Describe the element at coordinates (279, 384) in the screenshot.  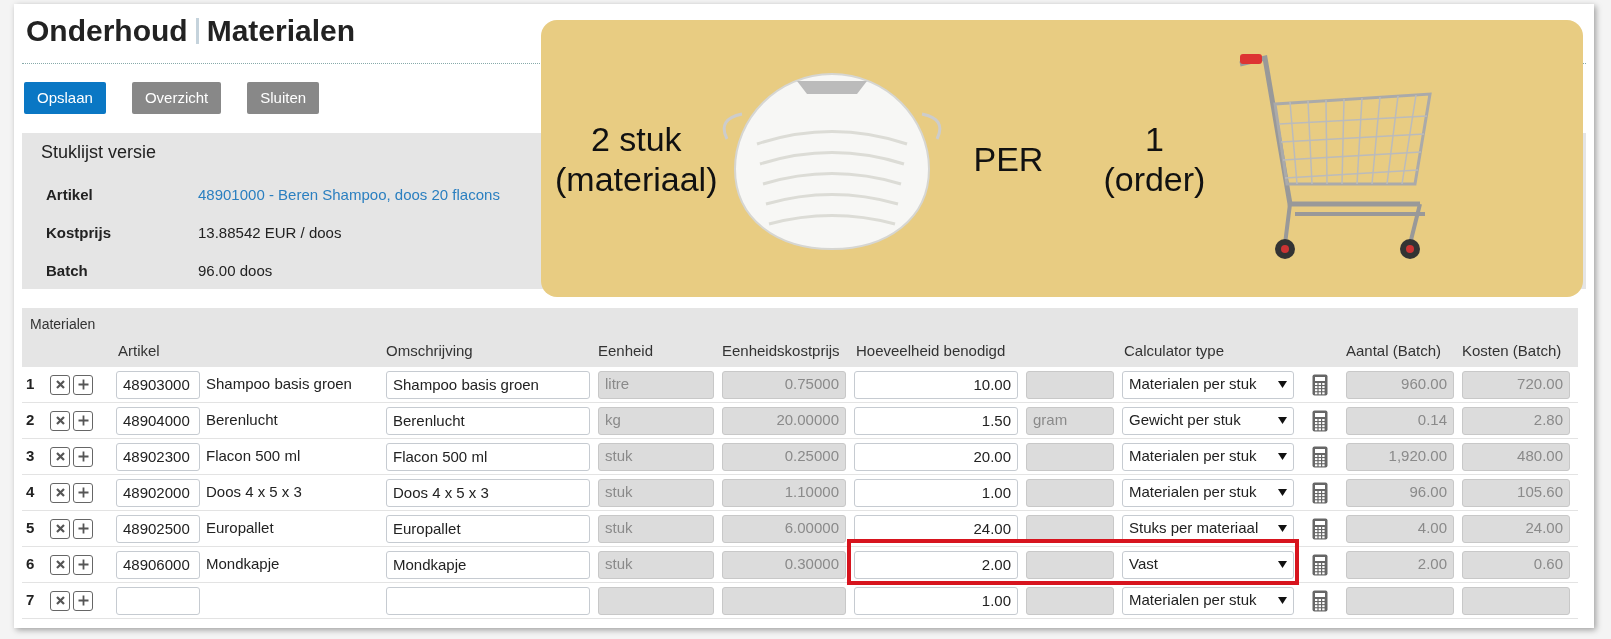
I see `article-name: Shampoo basis groen` at that location.